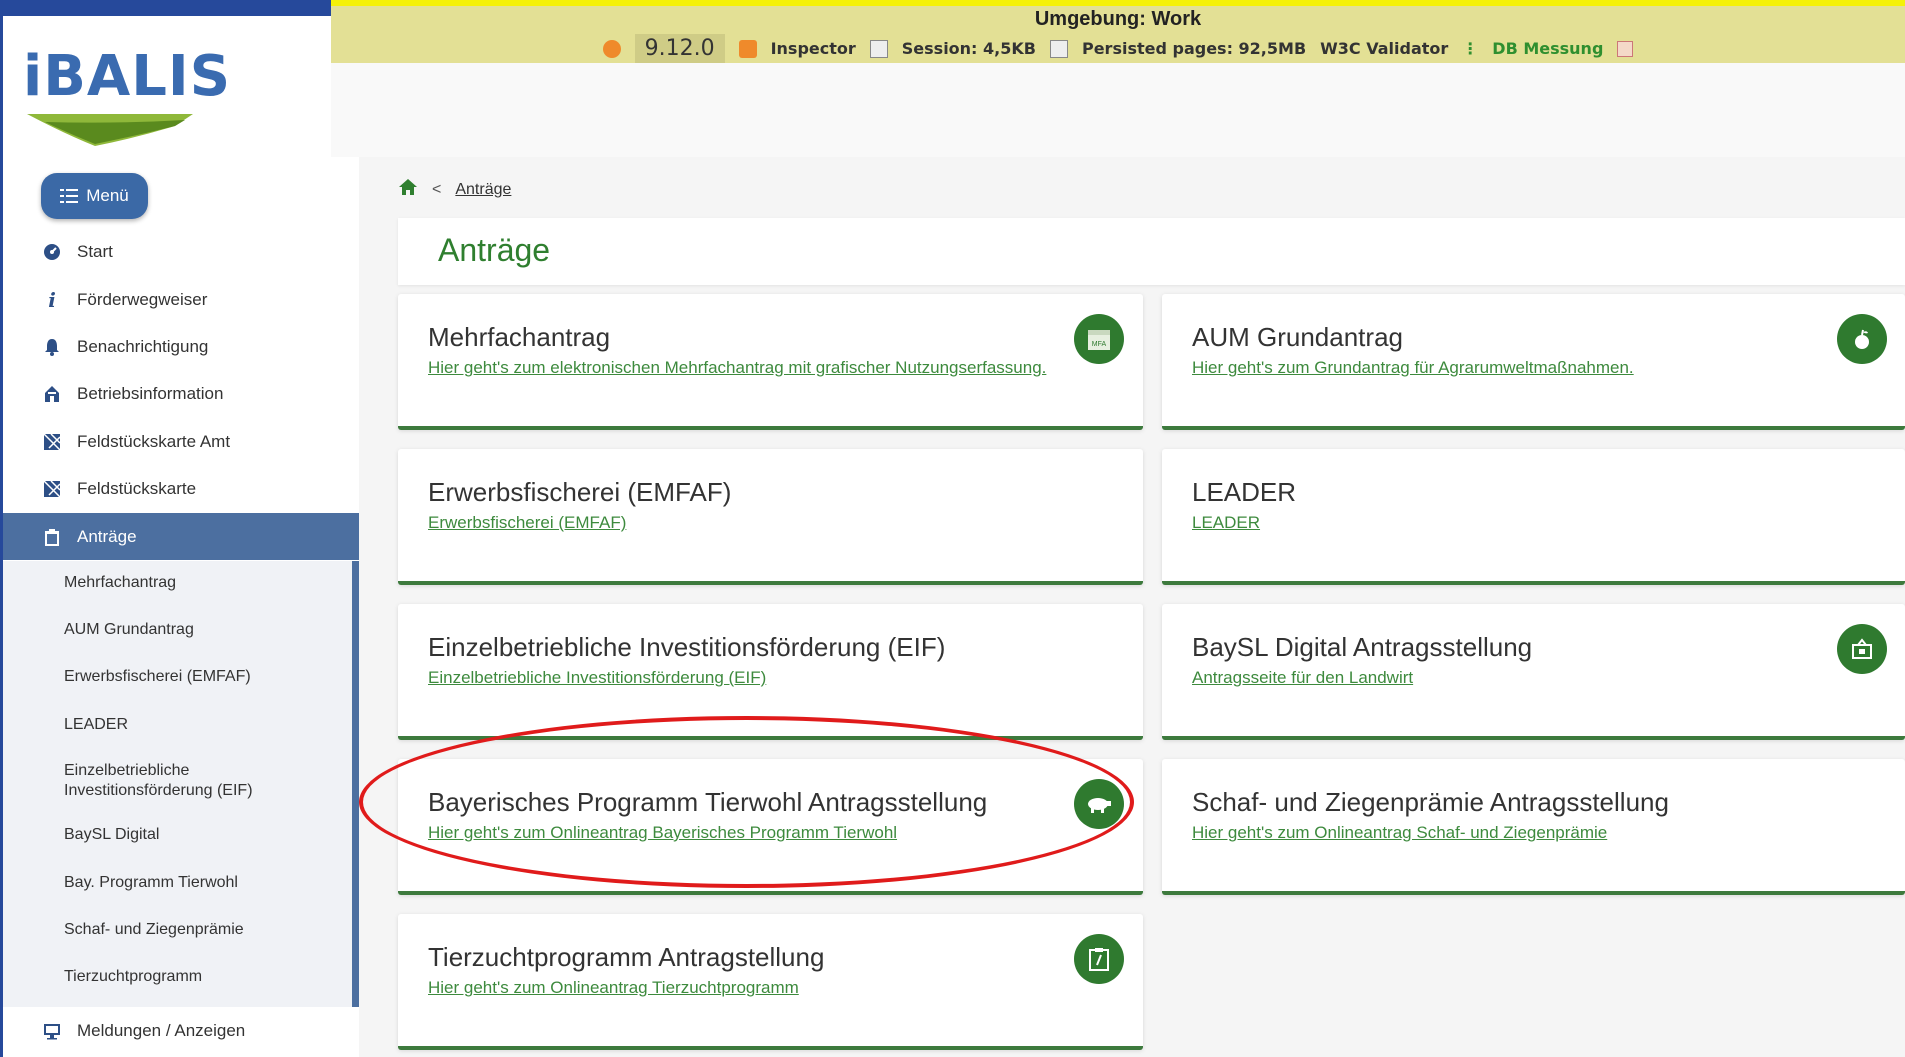 The height and width of the screenshot is (1057, 1905). What do you see at coordinates (107, 536) in the screenshot?
I see `sidebar-item-label: Anträge` at bounding box center [107, 536].